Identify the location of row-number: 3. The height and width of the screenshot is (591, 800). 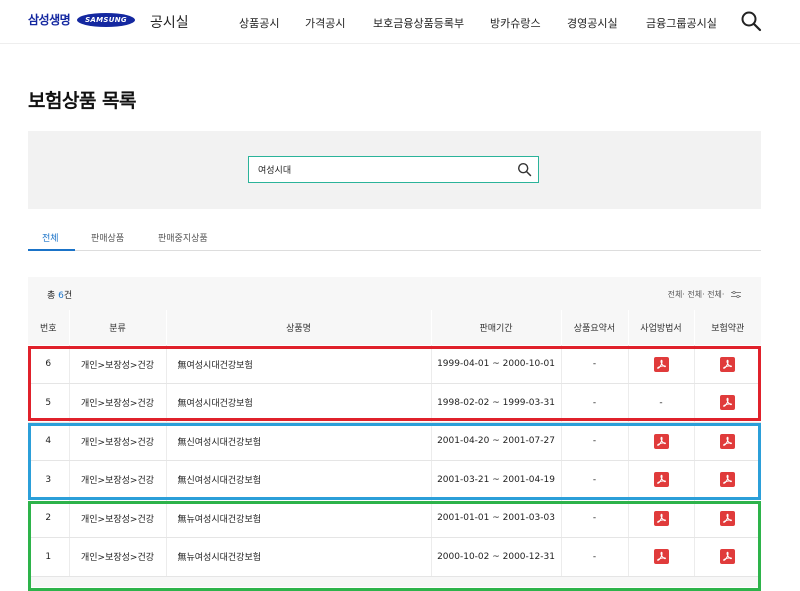
(49, 480).